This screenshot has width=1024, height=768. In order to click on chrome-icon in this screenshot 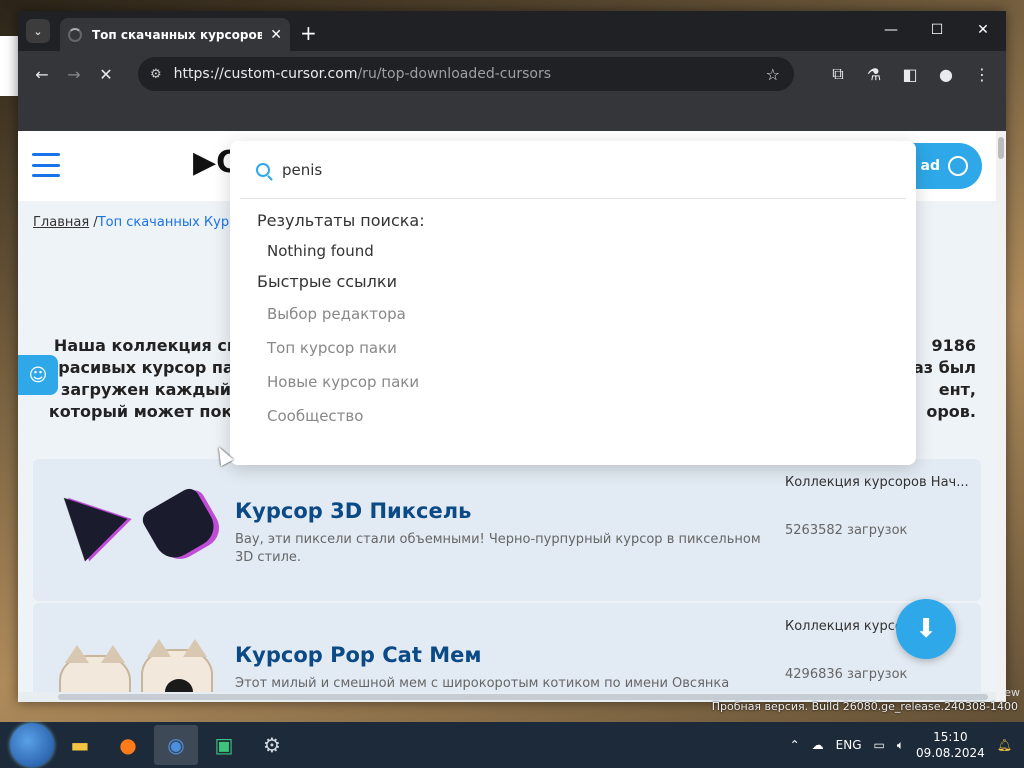, I will do `click(958, 166)`.